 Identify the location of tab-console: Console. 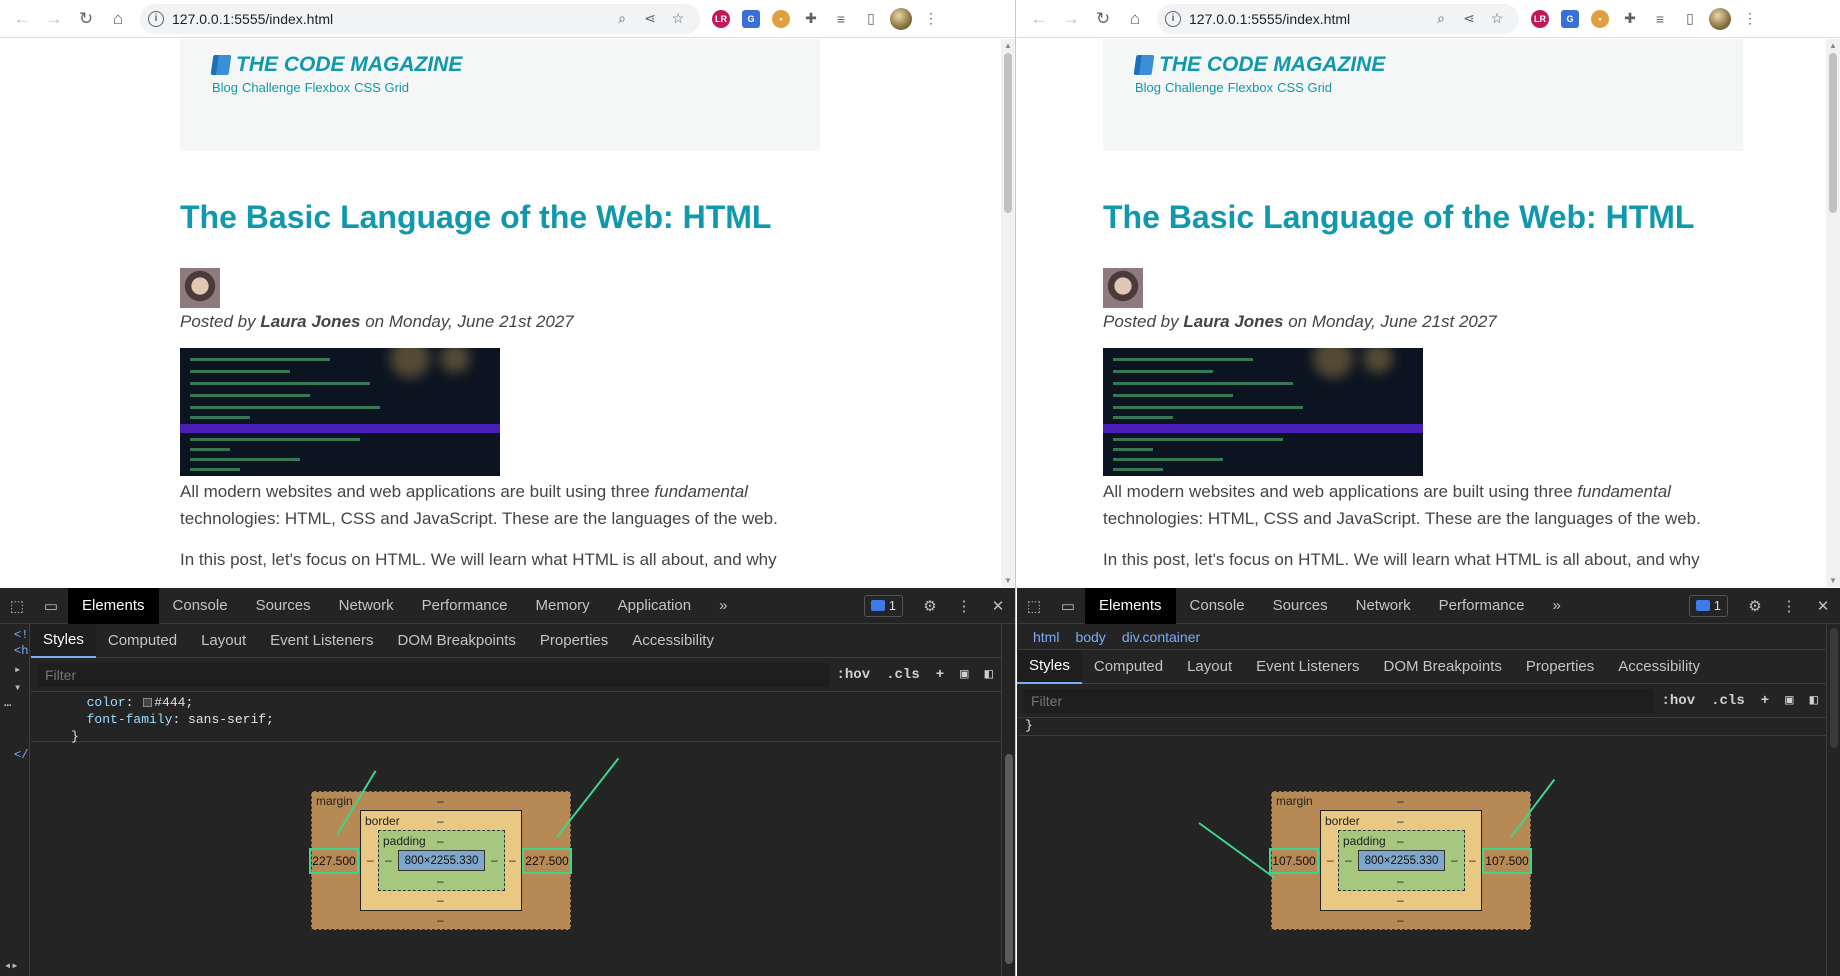
(200, 606).